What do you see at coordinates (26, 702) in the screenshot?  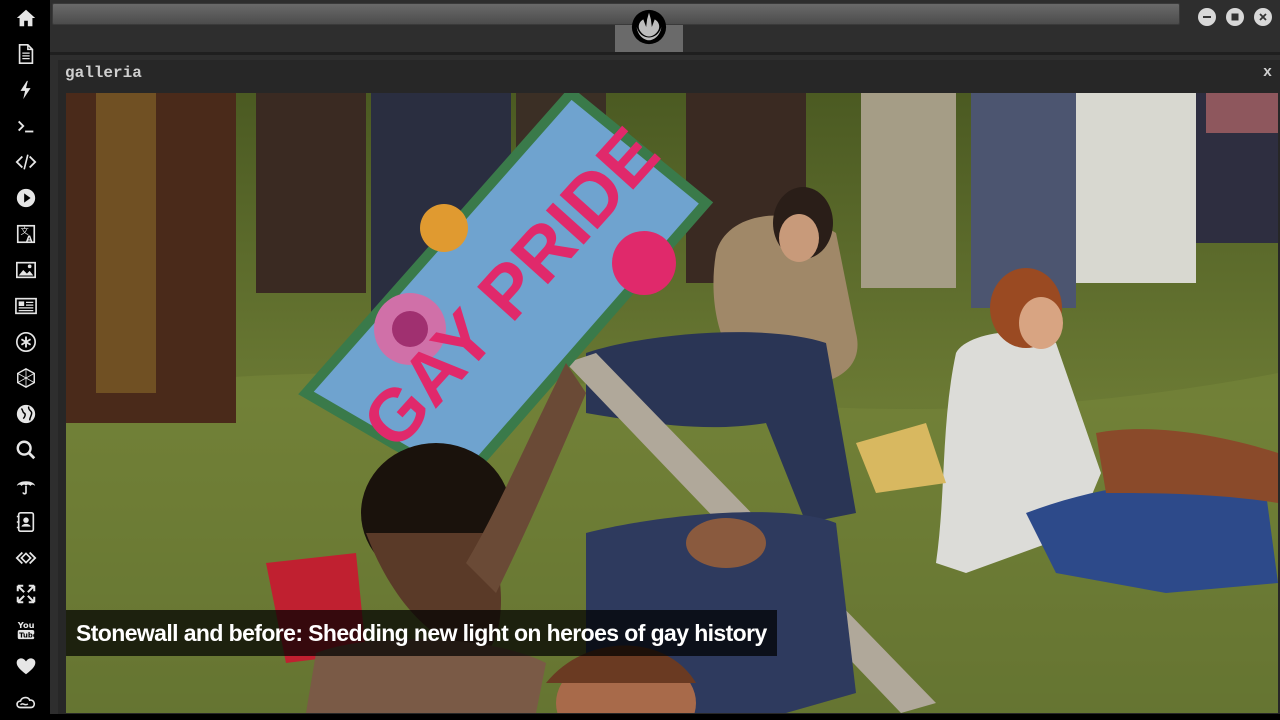 I see `cloud-icon` at bounding box center [26, 702].